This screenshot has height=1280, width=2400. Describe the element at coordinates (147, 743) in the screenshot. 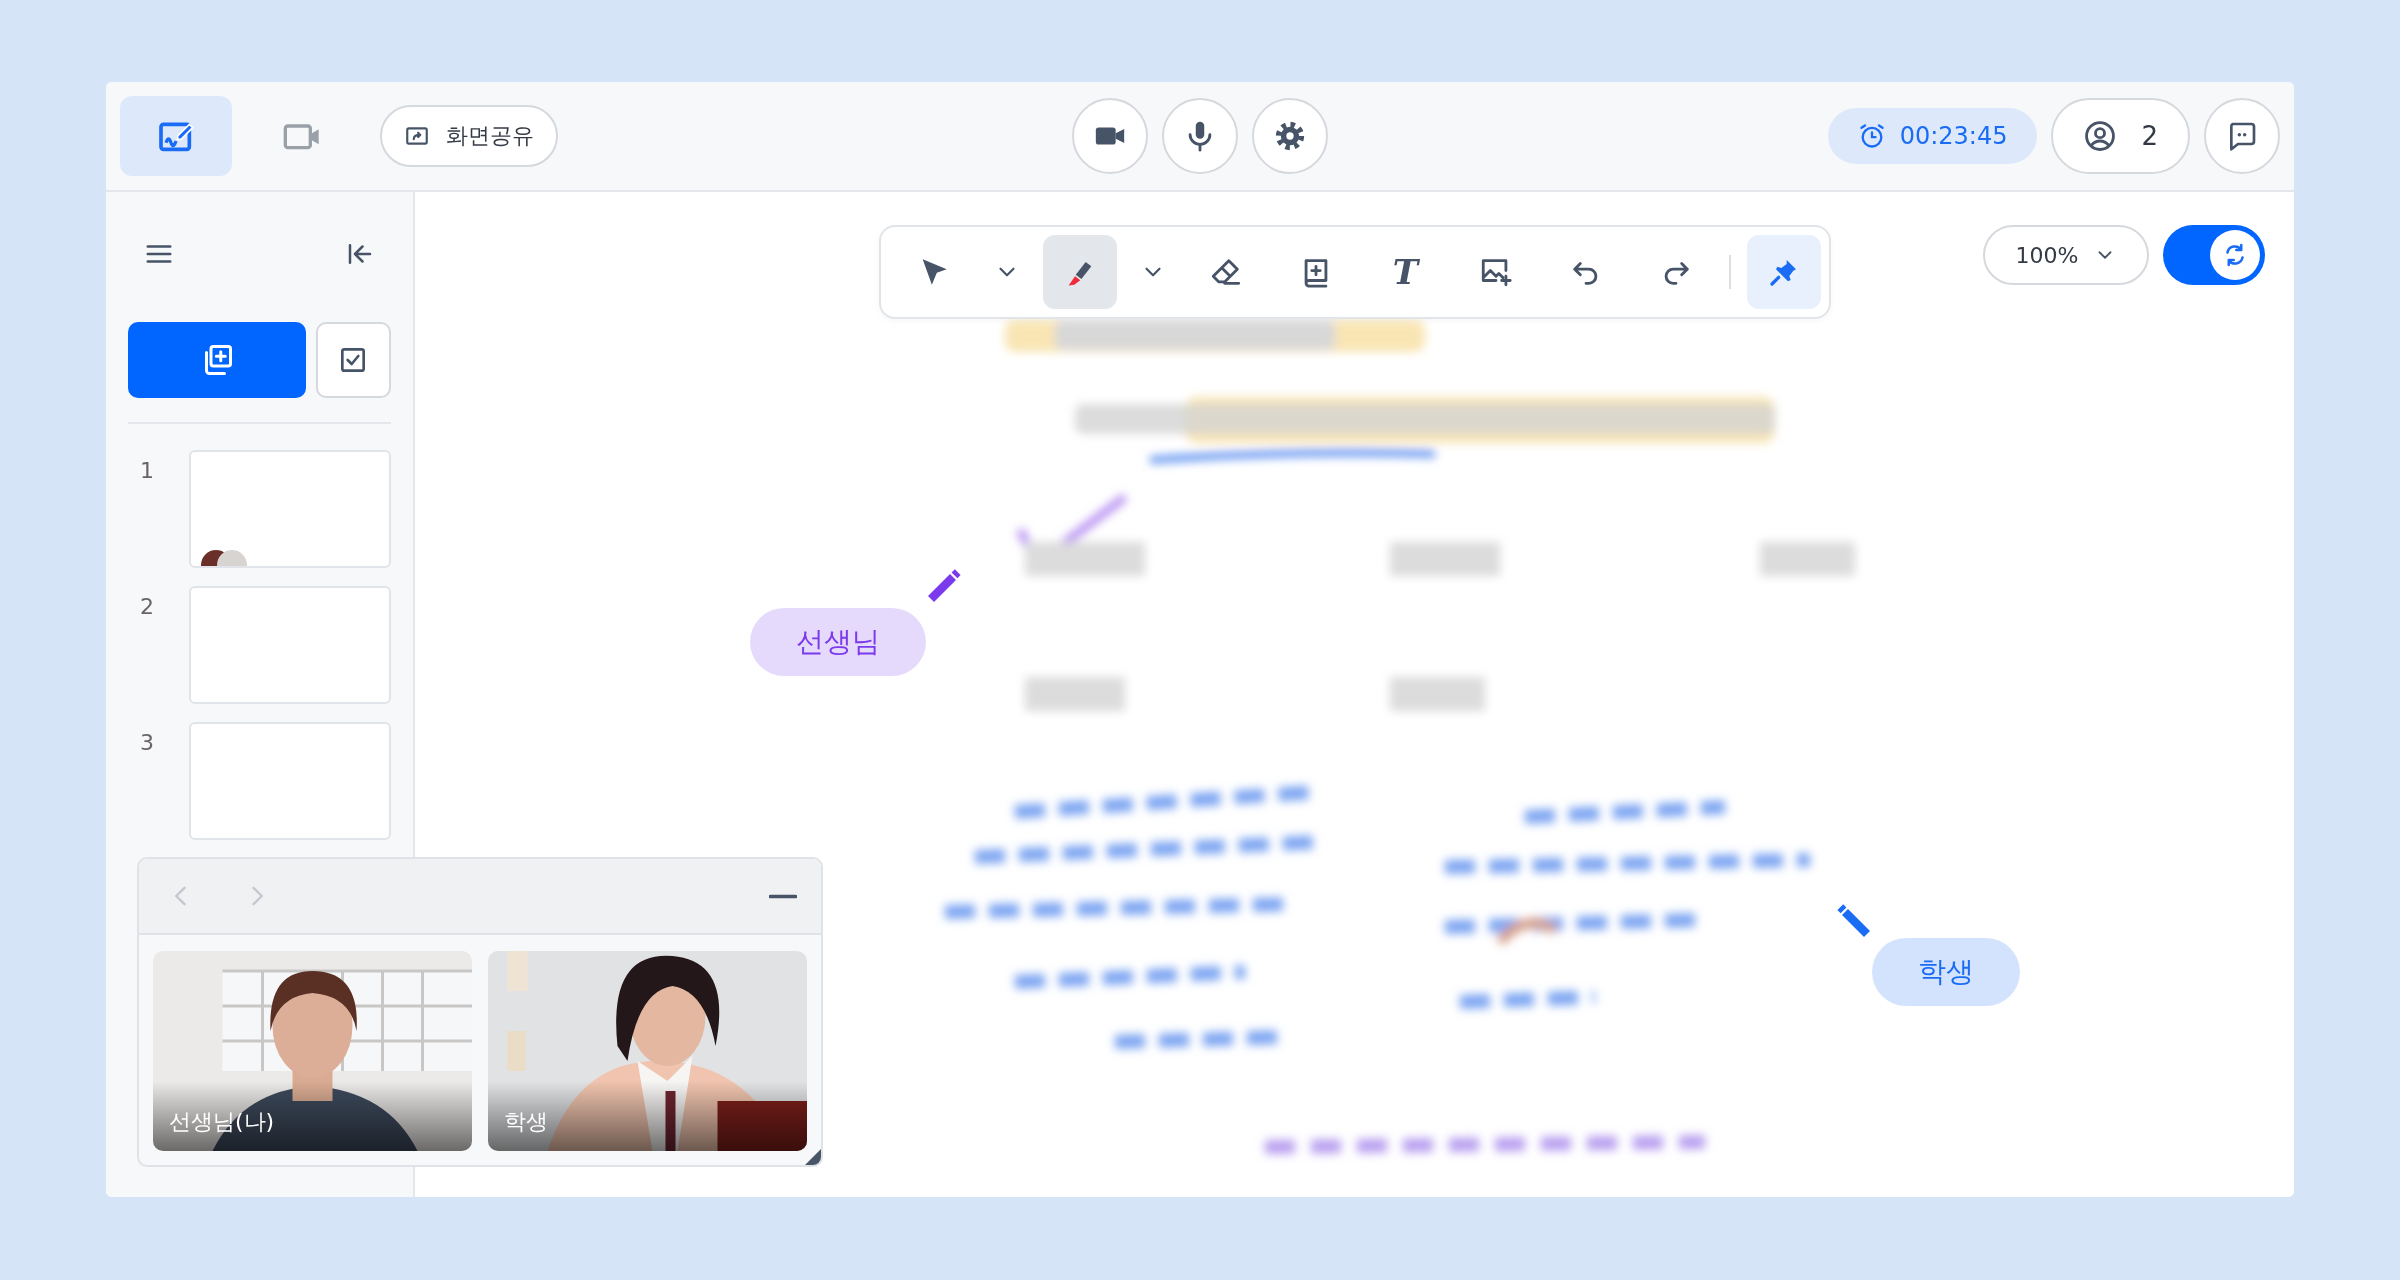

I see `page-number: 3` at that location.